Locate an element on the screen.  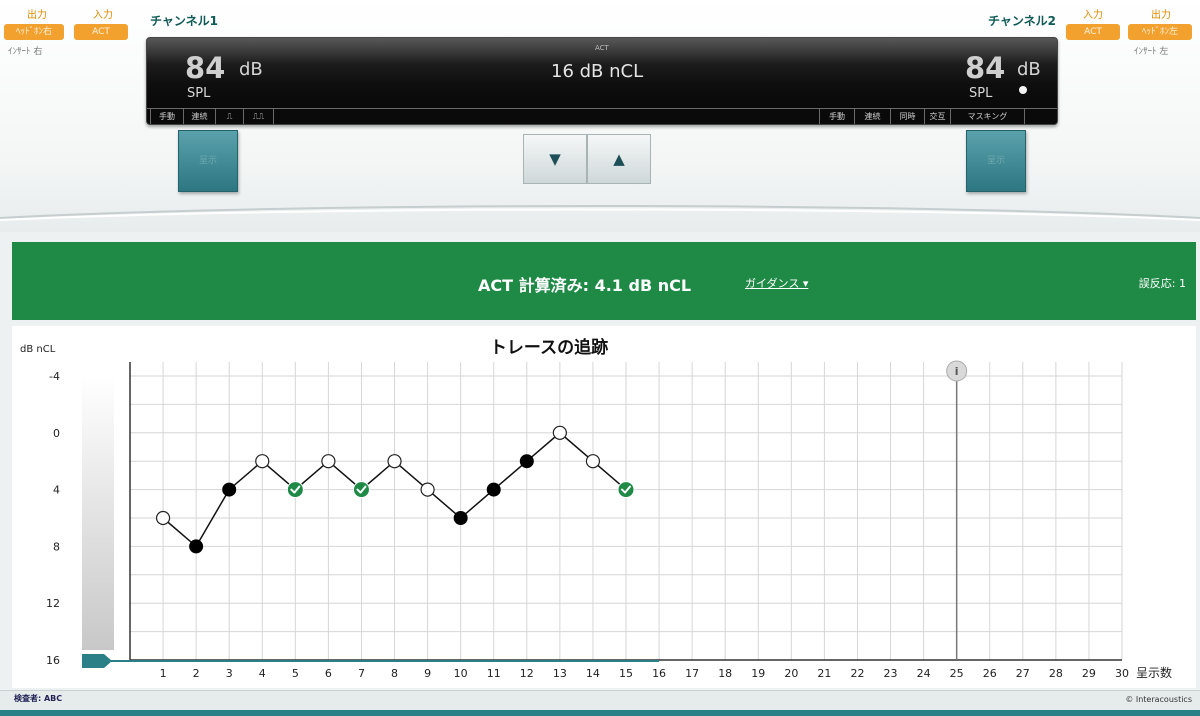
channel1-level: 84 is located at coordinates (205, 68).